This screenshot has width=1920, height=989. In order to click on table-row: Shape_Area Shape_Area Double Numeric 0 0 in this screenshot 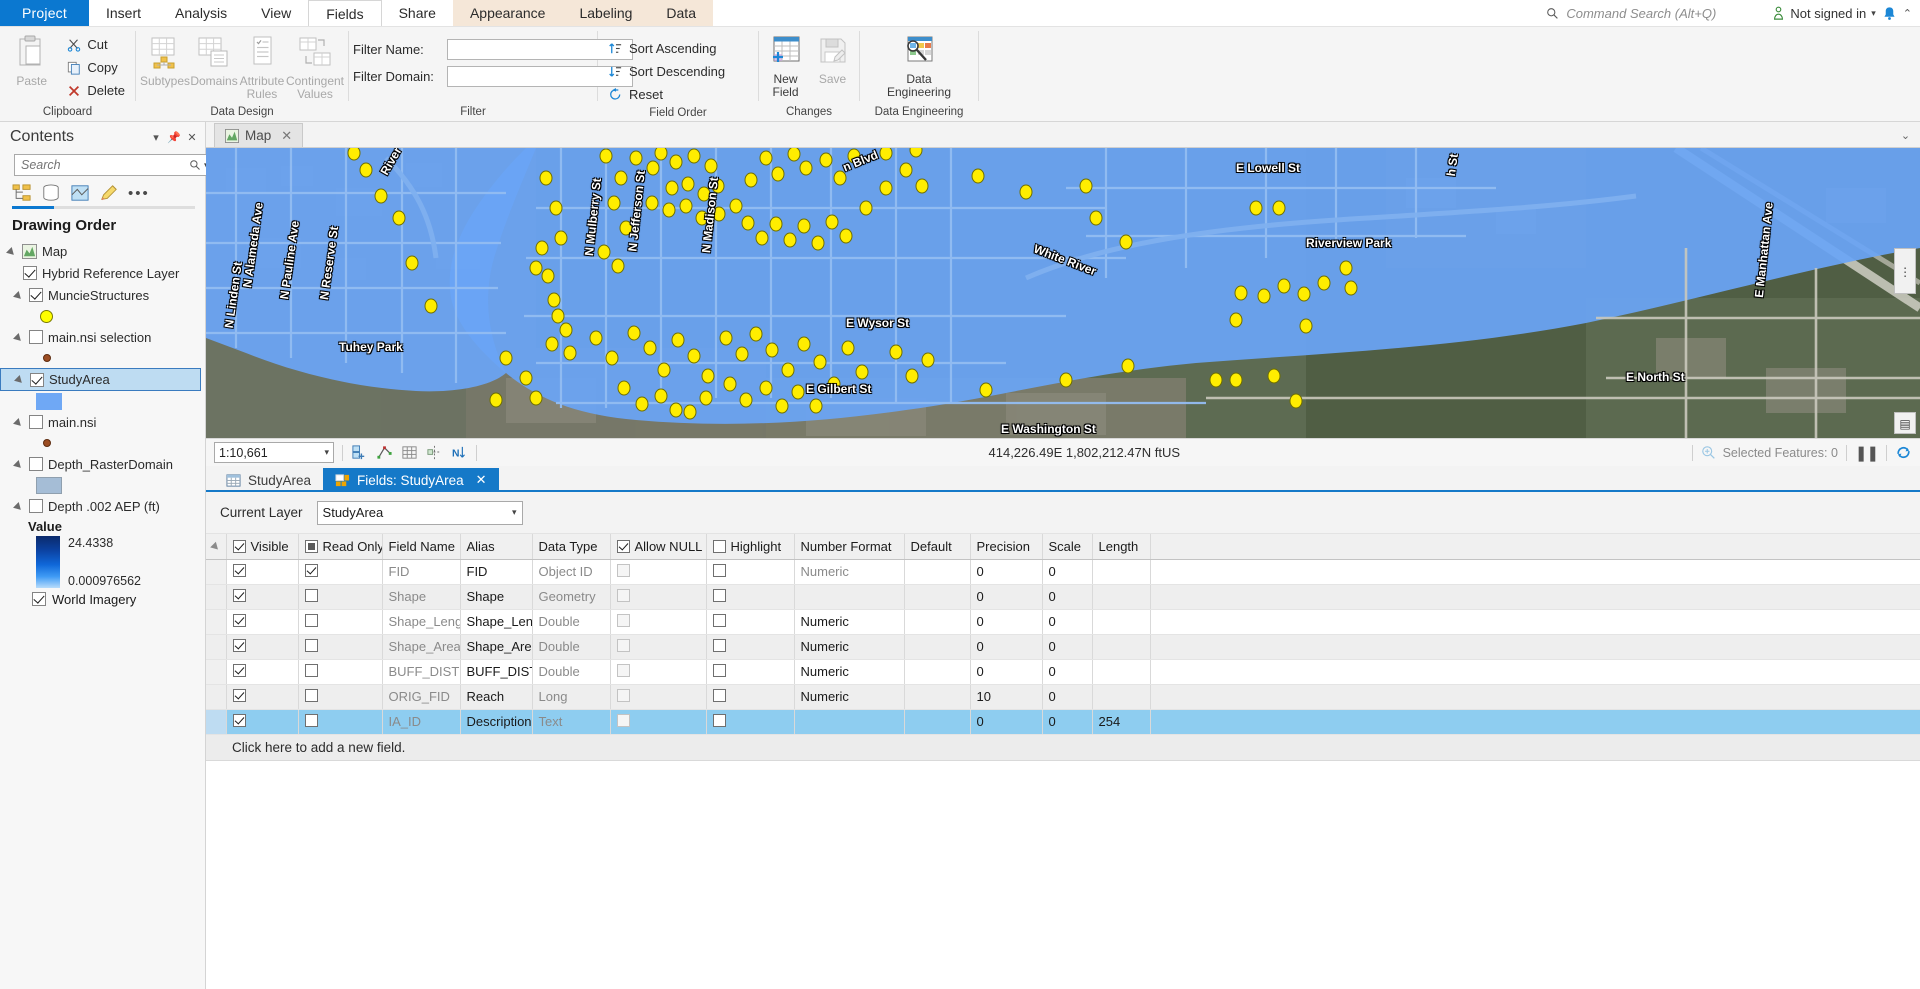, I will do `click(1063, 647)`.